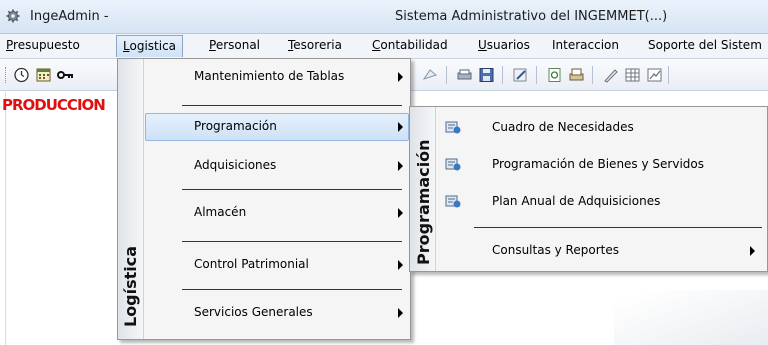 The width and height of the screenshot is (768, 345). Describe the element at coordinates (520, 75) in the screenshot. I see `edit-icon` at that location.